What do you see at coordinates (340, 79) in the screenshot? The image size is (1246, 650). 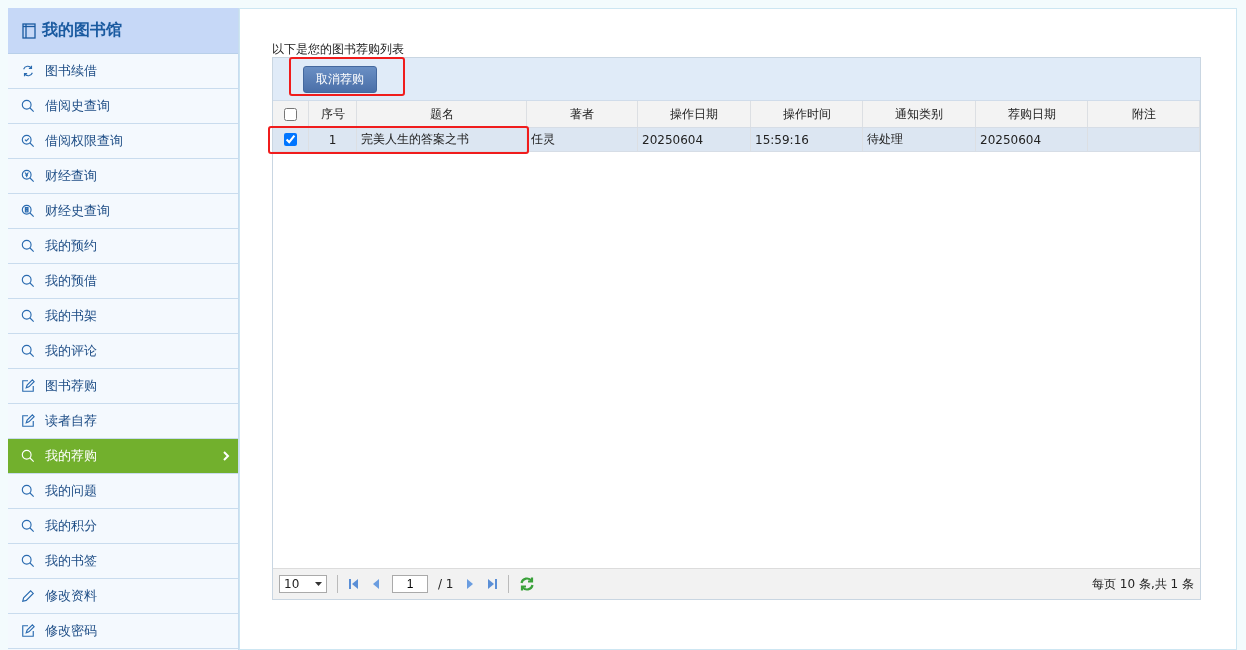 I see `cancel-recommendation-button: 取消荐购` at bounding box center [340, 79].